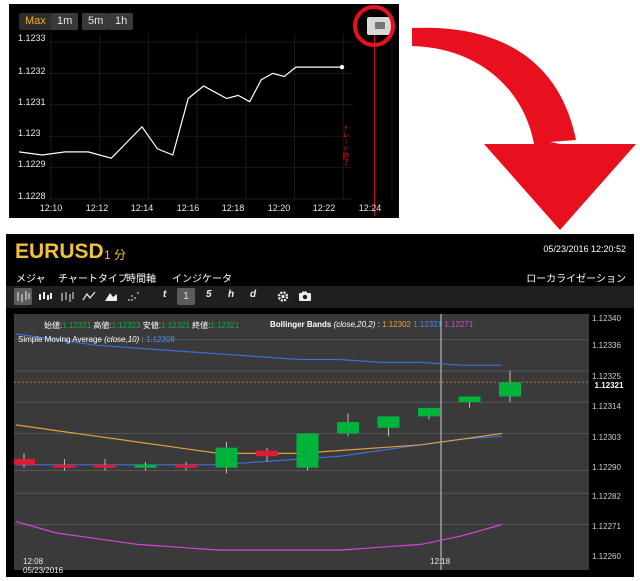 This screenshot has height=581, width=640. What do you see at coordinates (97, 208) in the screenshot?
I see `mini-x-label: 12:12` at bounding box center [97, 208].